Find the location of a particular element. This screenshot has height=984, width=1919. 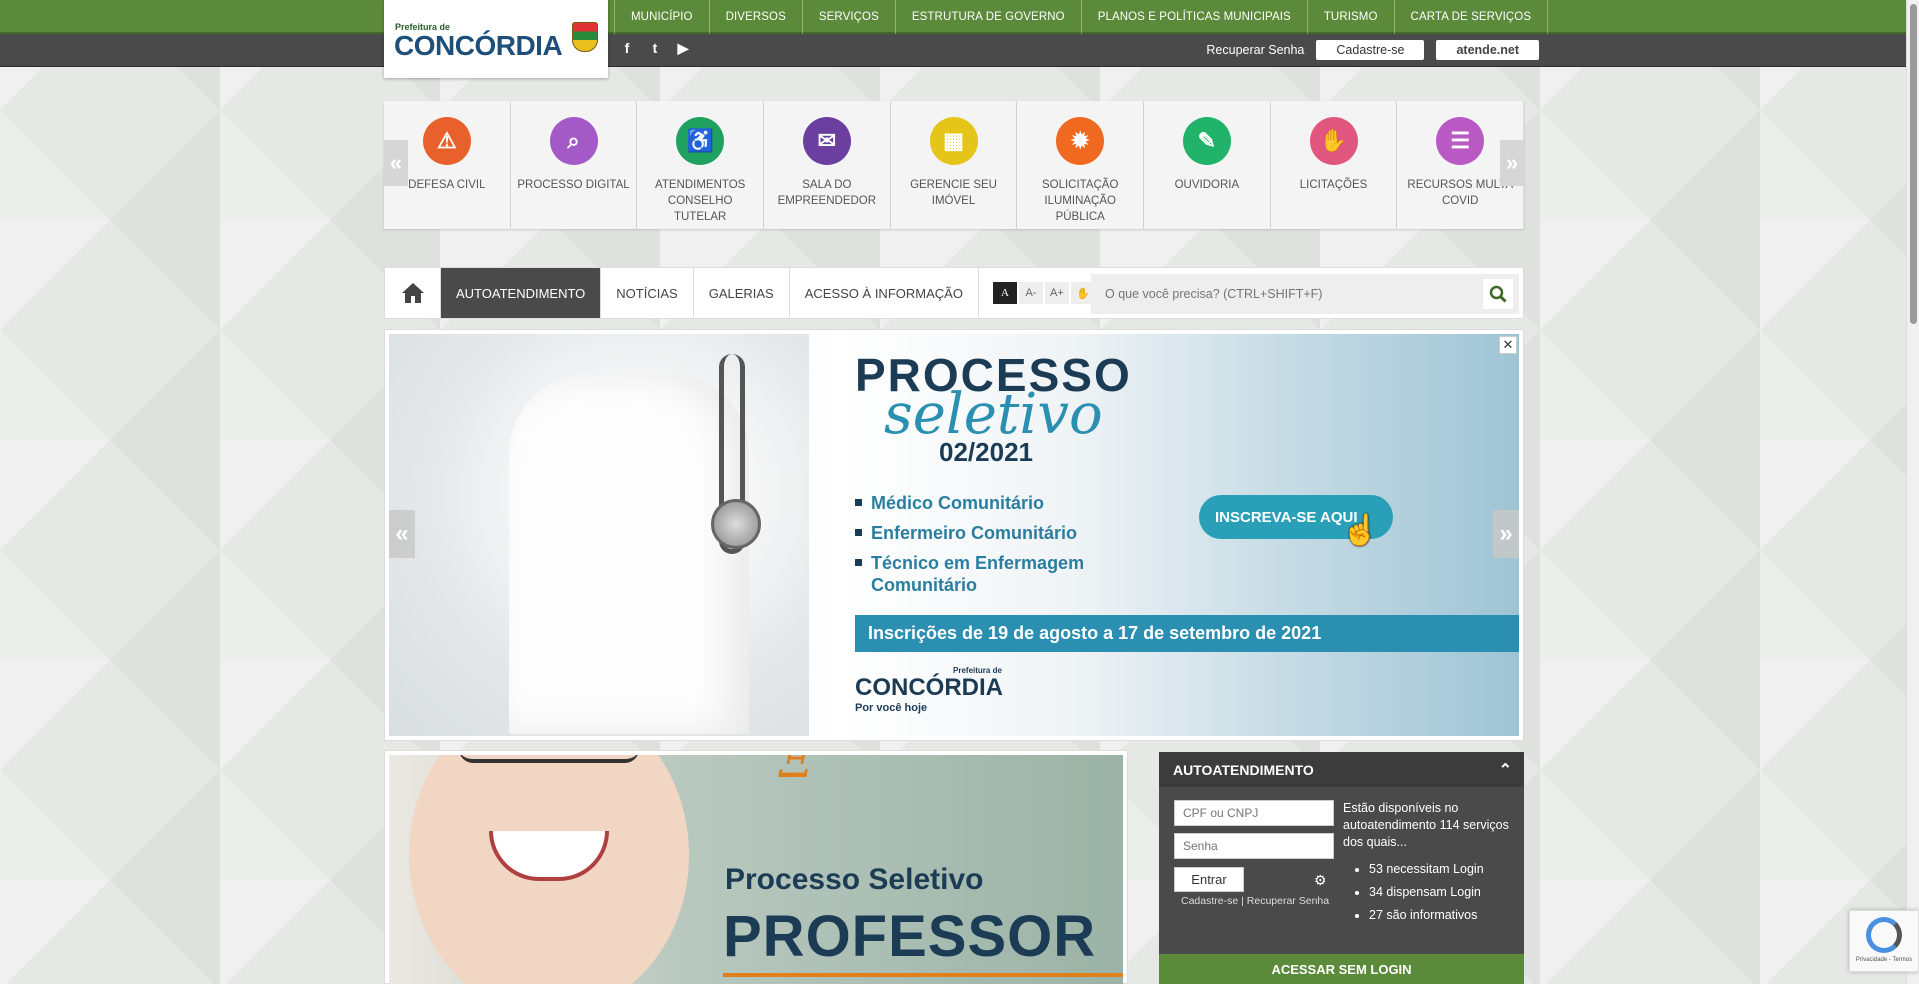

atende-net-button: atende.net is located at coordinates (1487, 50).